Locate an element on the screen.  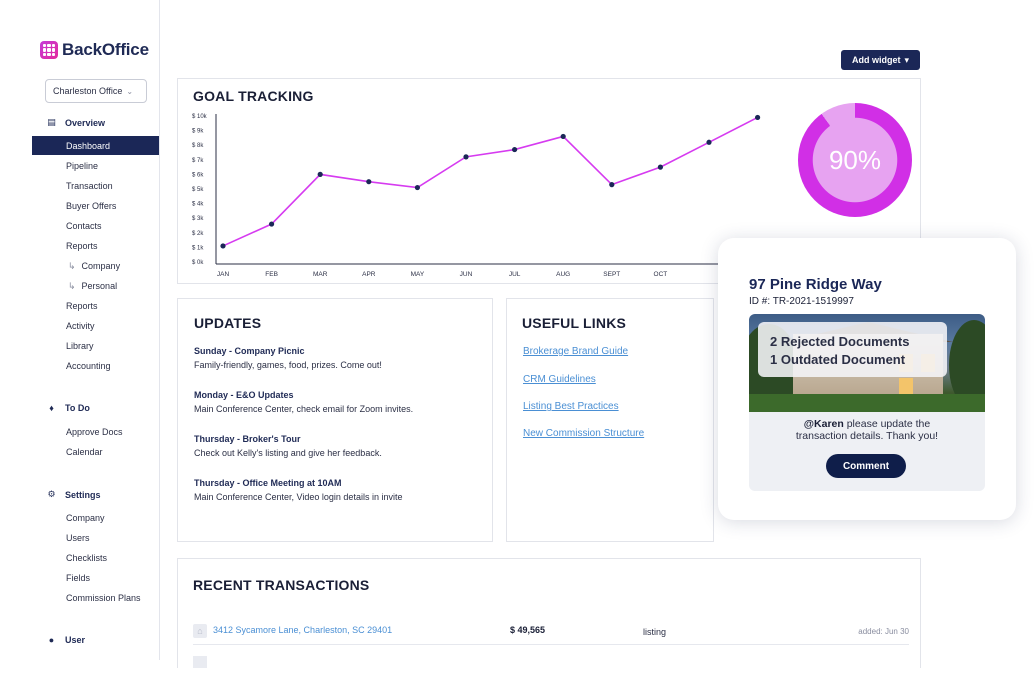
useful-links-title: USEFUL LINKS is located at coordinates (574, 323).